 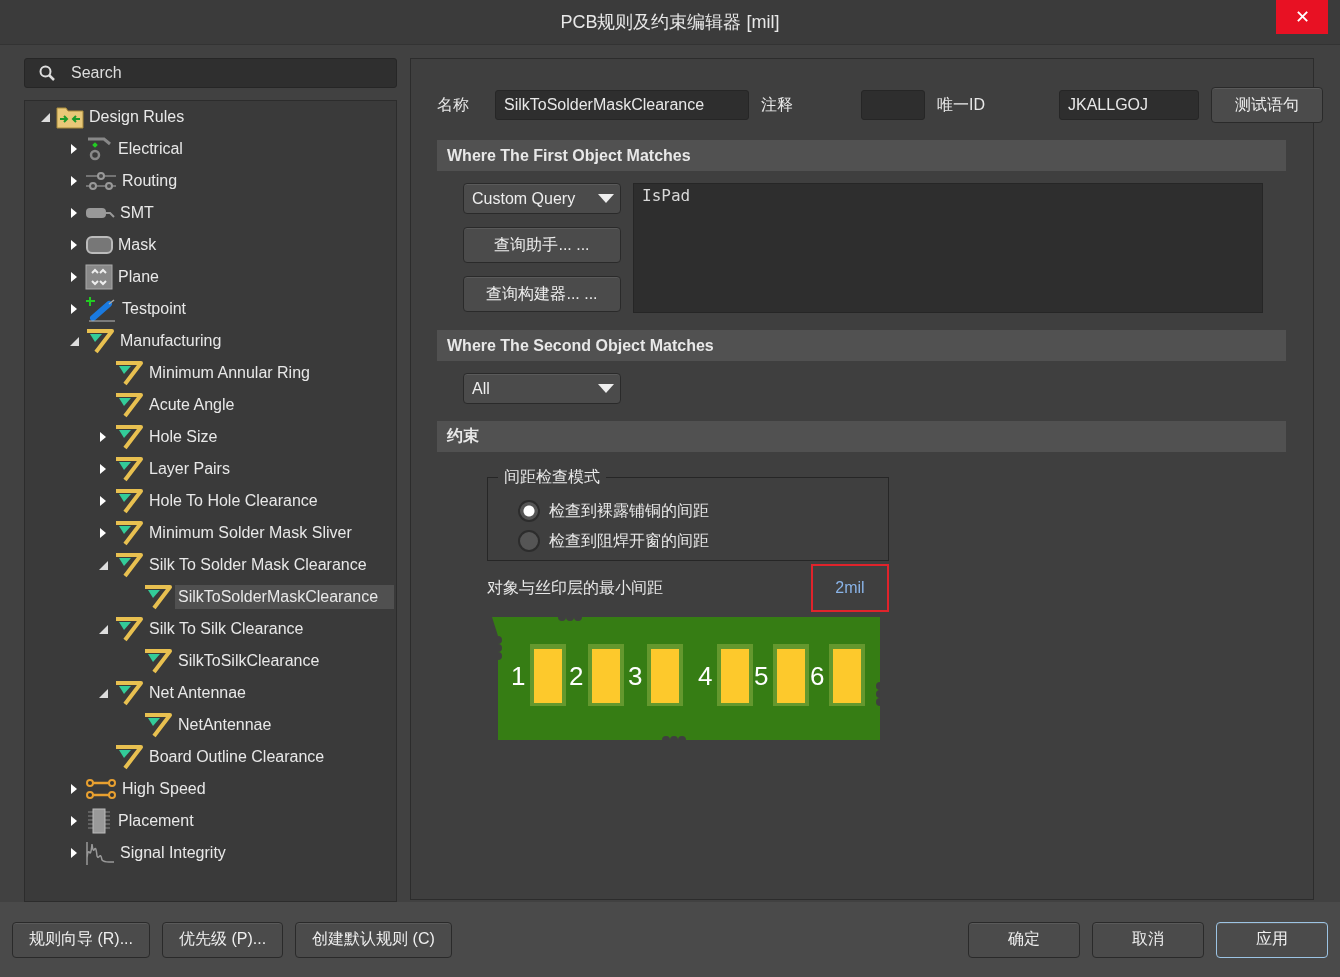 I want to click on name-label: 名称, so click(x=453, y=104).